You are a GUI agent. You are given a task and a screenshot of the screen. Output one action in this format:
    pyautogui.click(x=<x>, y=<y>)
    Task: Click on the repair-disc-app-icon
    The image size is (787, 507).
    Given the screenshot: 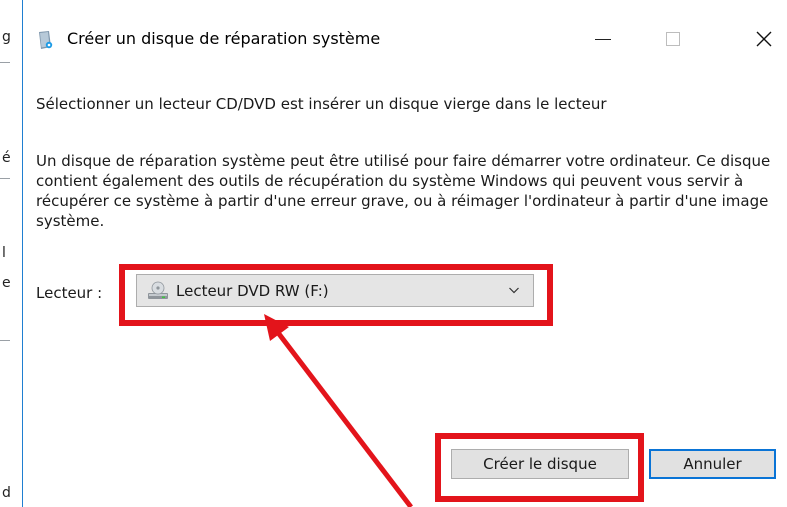 What is the action you would take?
    pyautogui.click(x=46, y=40)
    